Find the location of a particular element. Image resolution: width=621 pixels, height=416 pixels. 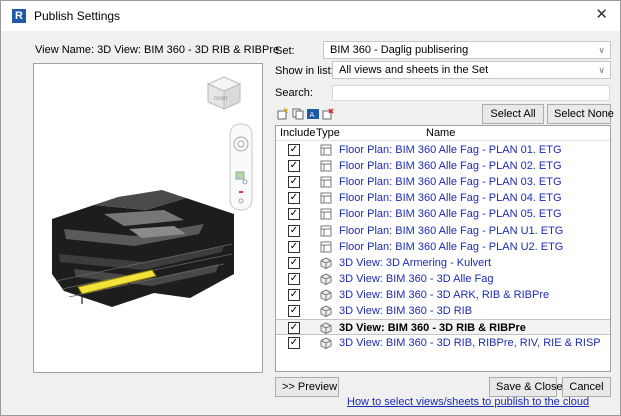

row-name: 3D View: BIM 360 - 3D ARK, RIB & RIBPre is located at coordinates (444, 294).